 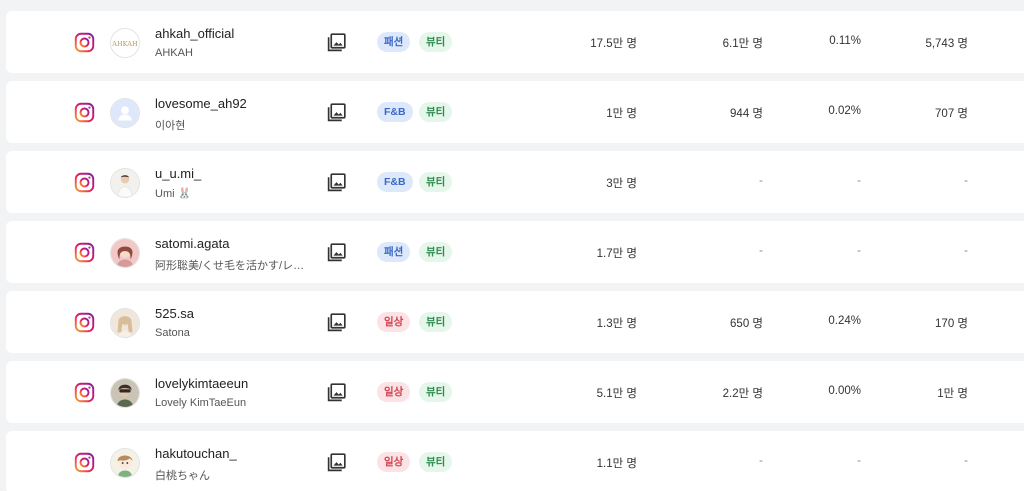 I want to click on followers: 17.5만 명, so click(x=613, y=44).